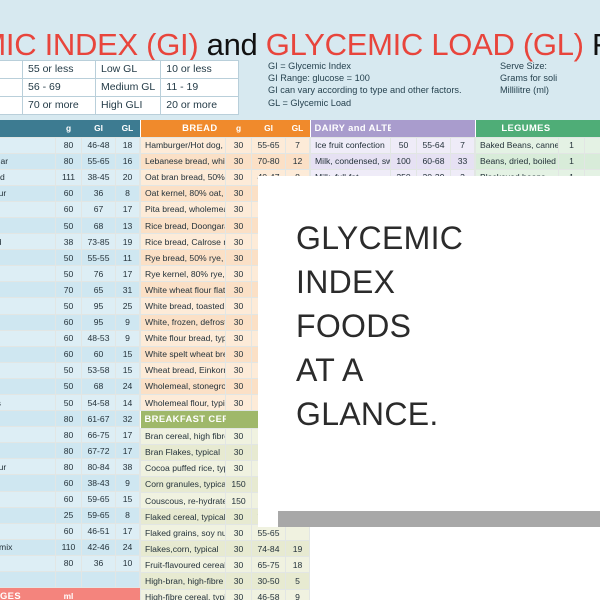 This screenshot has height=600, width=600. I want to click on legend-value: 56 - 69, so click(61, 87).